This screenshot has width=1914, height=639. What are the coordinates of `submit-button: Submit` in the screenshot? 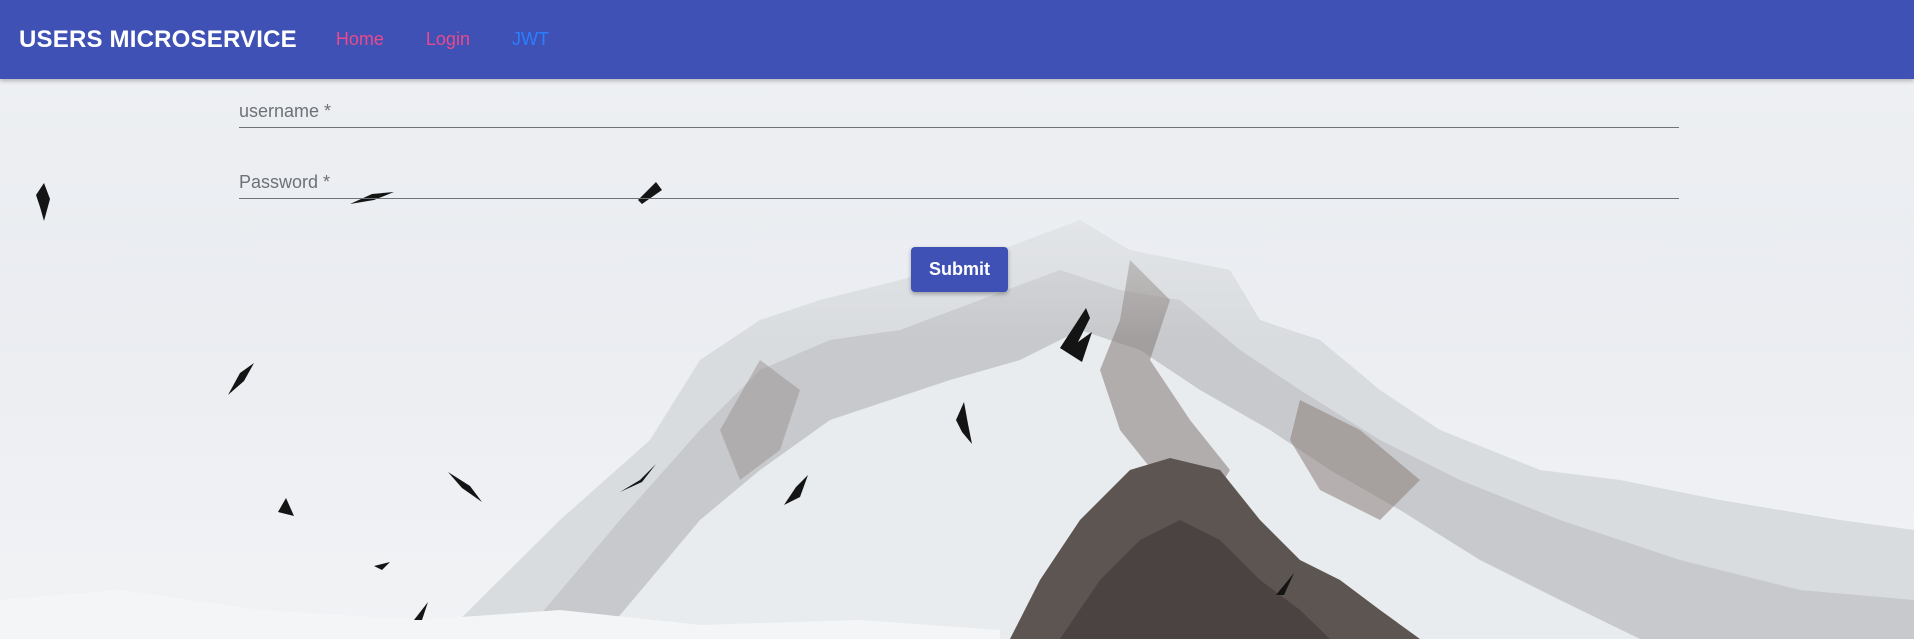 It's located at (959, 269).